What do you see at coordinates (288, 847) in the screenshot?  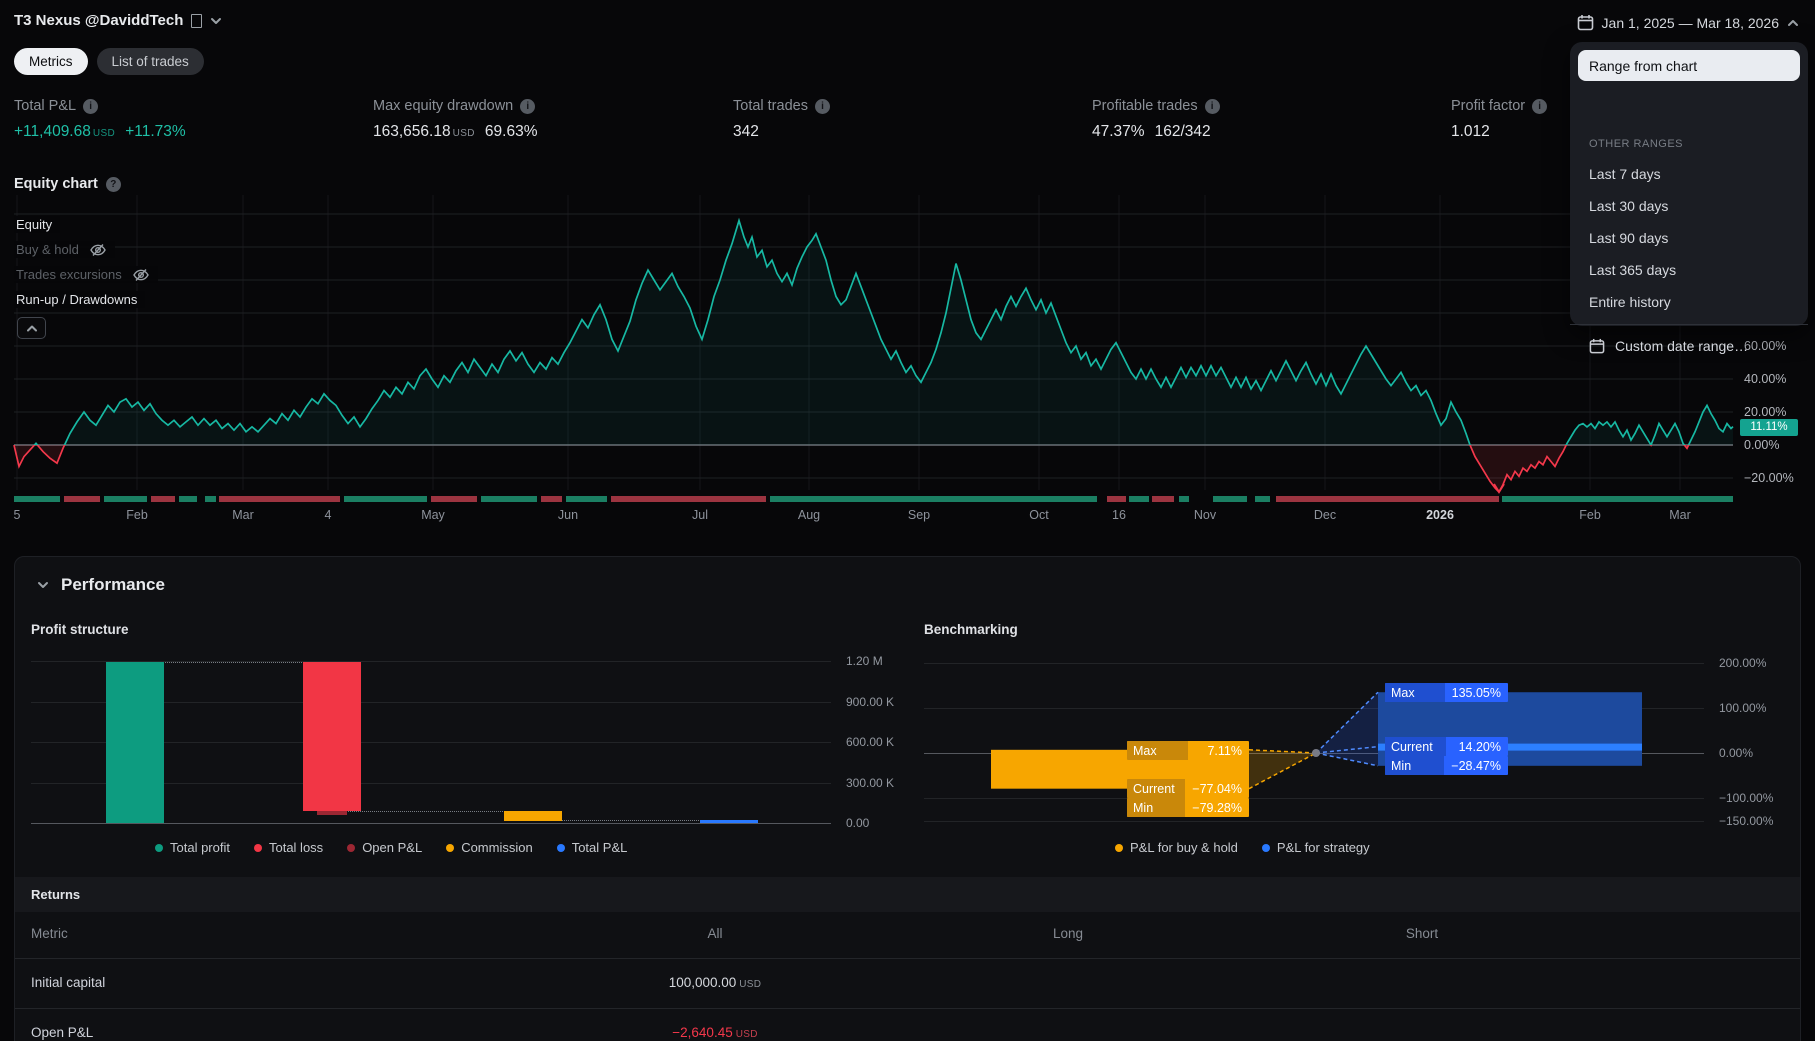 I see `legend-item: Total loss` at bounding box center [288, 847].